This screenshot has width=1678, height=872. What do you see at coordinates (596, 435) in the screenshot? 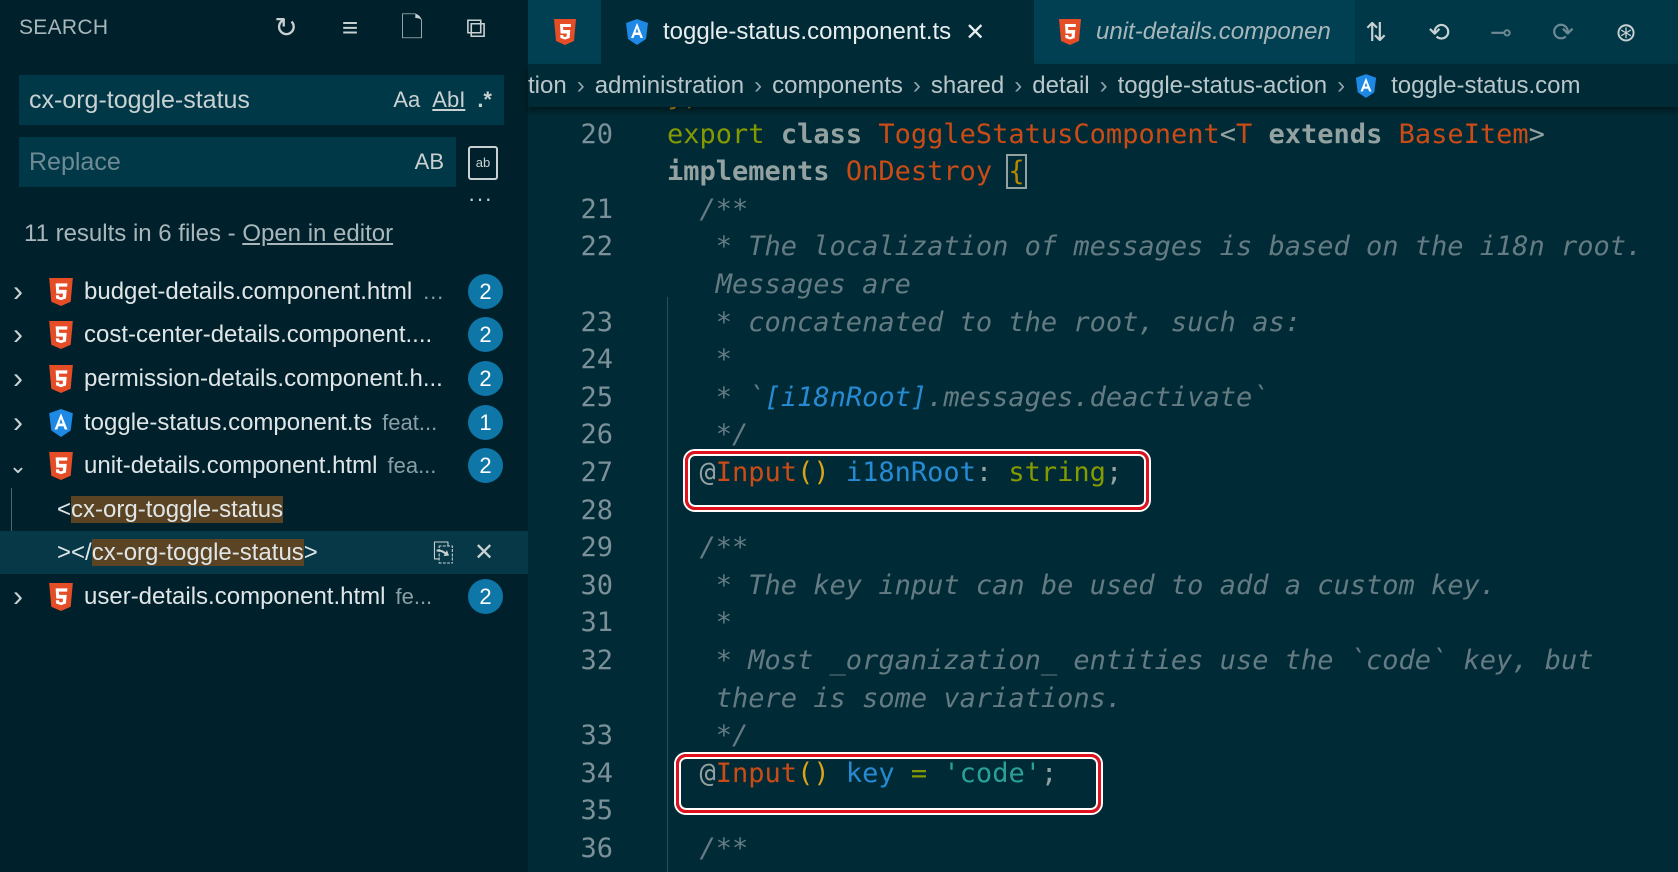
I see `line-number: 26` at bounding box center [596, 435].